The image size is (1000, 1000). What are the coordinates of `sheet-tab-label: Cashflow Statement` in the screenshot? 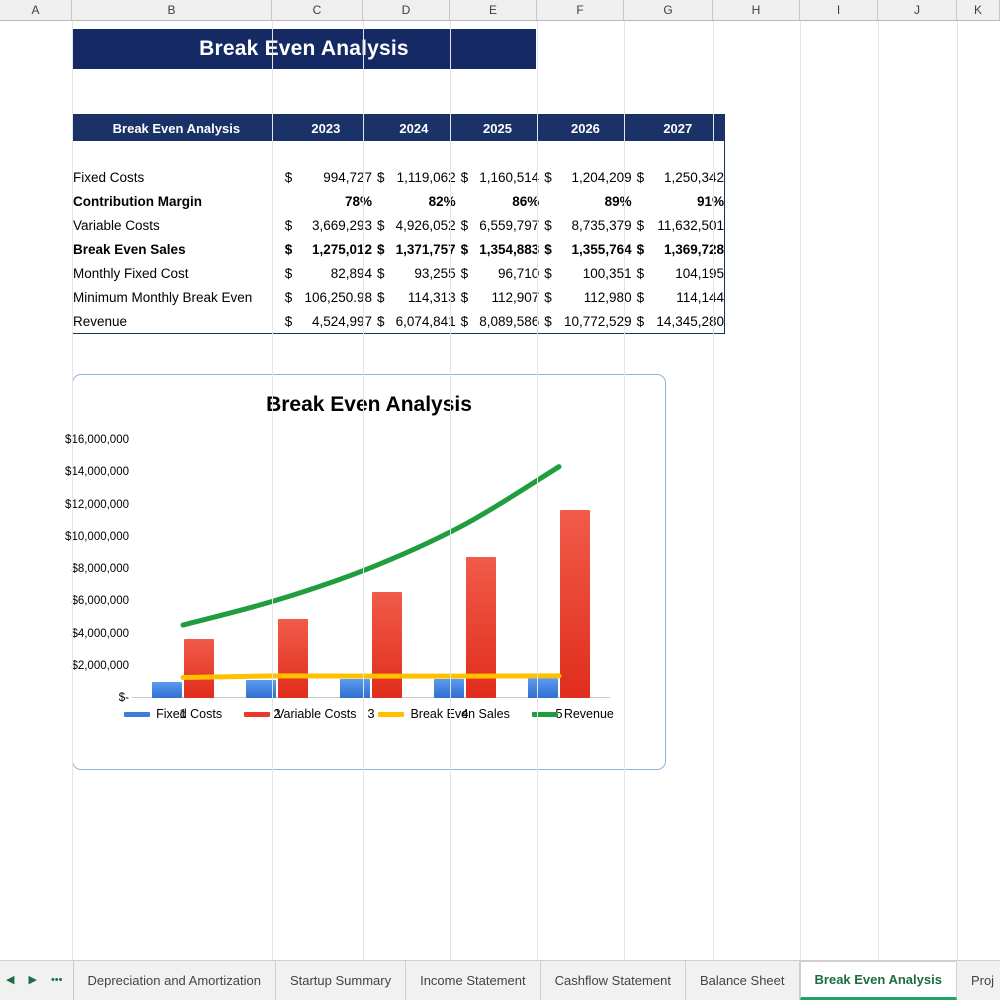 It's located at (612, 980).